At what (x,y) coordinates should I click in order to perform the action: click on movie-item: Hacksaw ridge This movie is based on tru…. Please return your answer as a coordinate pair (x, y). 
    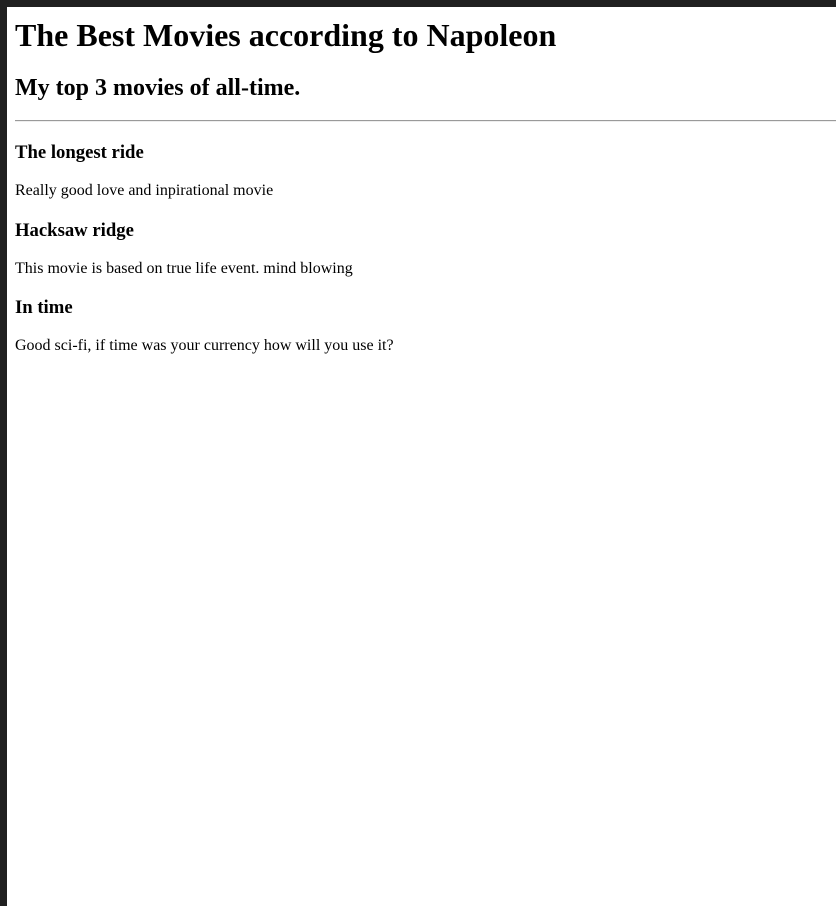
    Looking at the image, I should click on (425, 249).